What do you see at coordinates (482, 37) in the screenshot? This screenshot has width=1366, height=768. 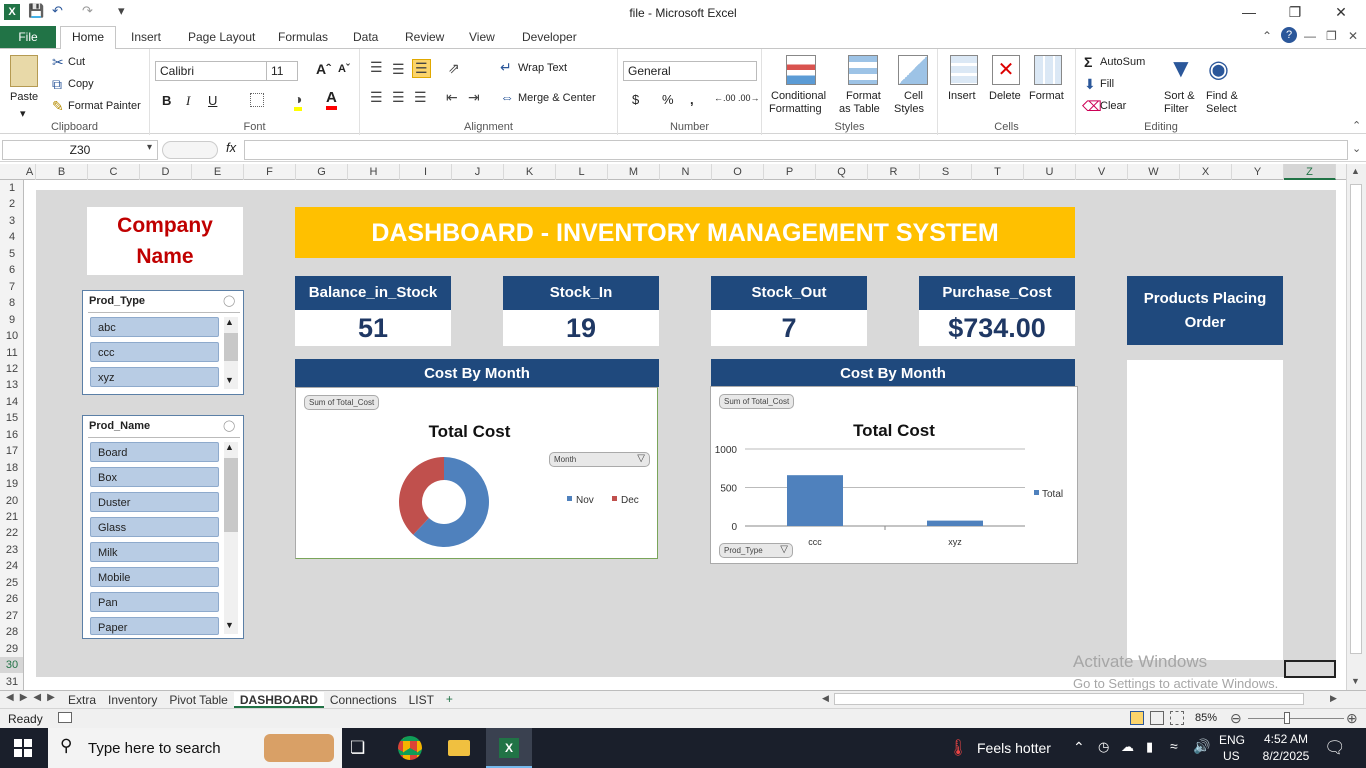 I see `tab-view: View` at bounding box center [482, 37].